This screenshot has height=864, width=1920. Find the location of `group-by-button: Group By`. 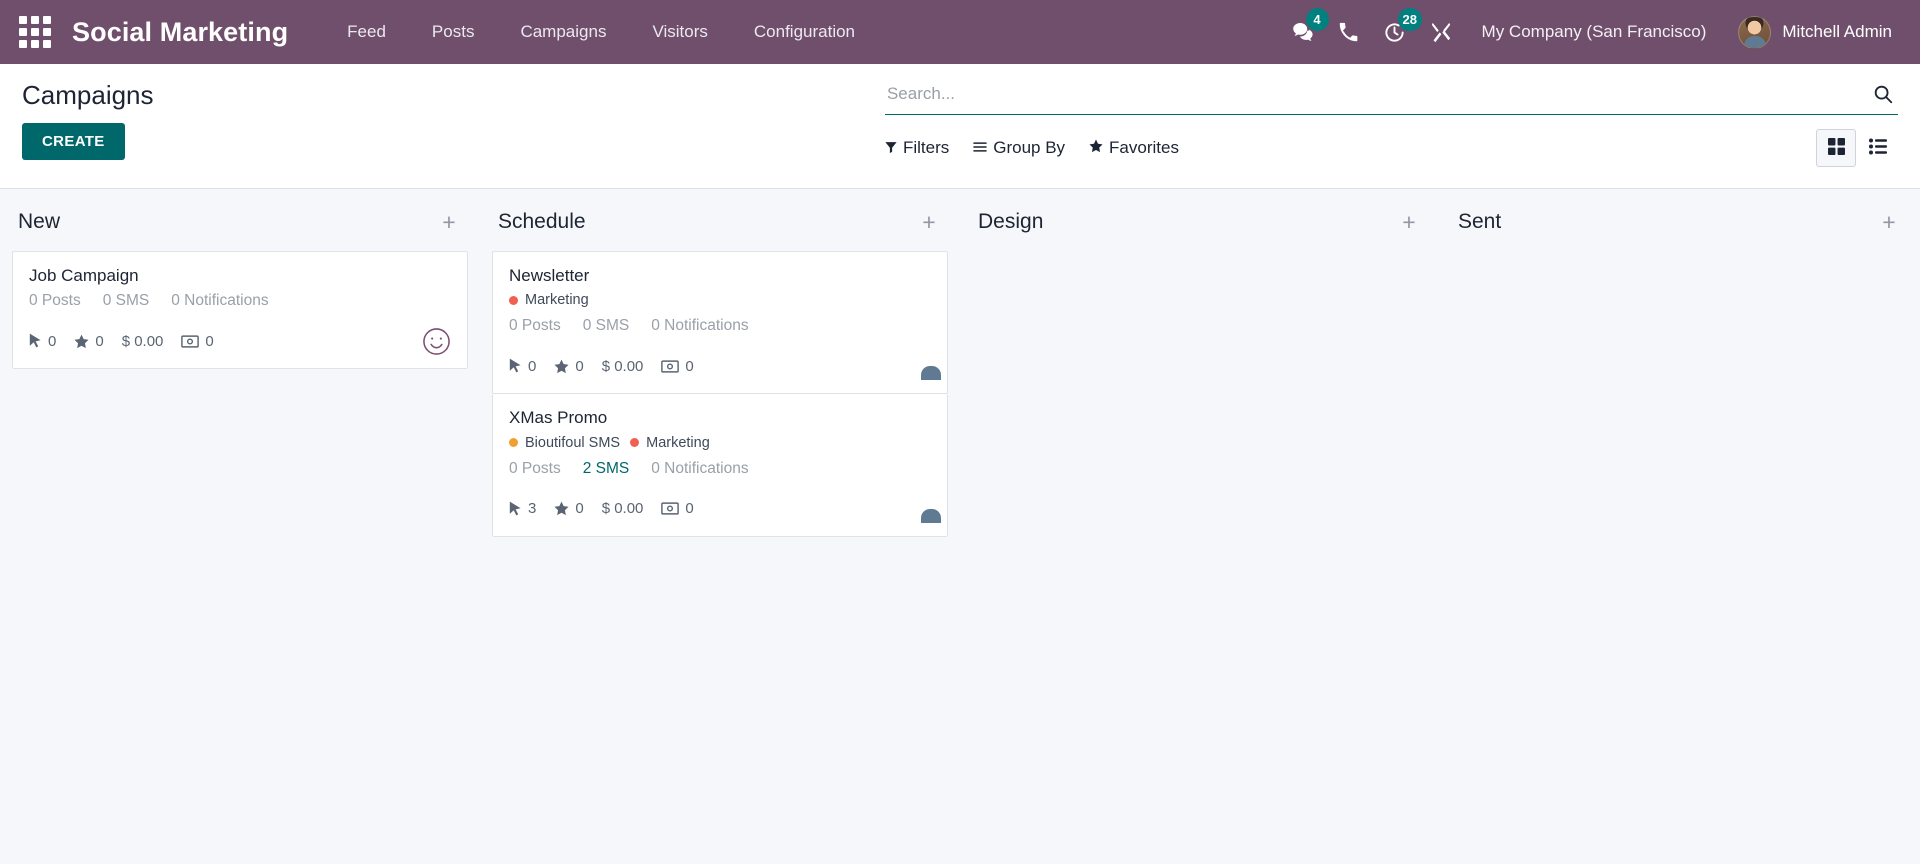

group-by-button: Group By is located at coordinates (1024, 148).